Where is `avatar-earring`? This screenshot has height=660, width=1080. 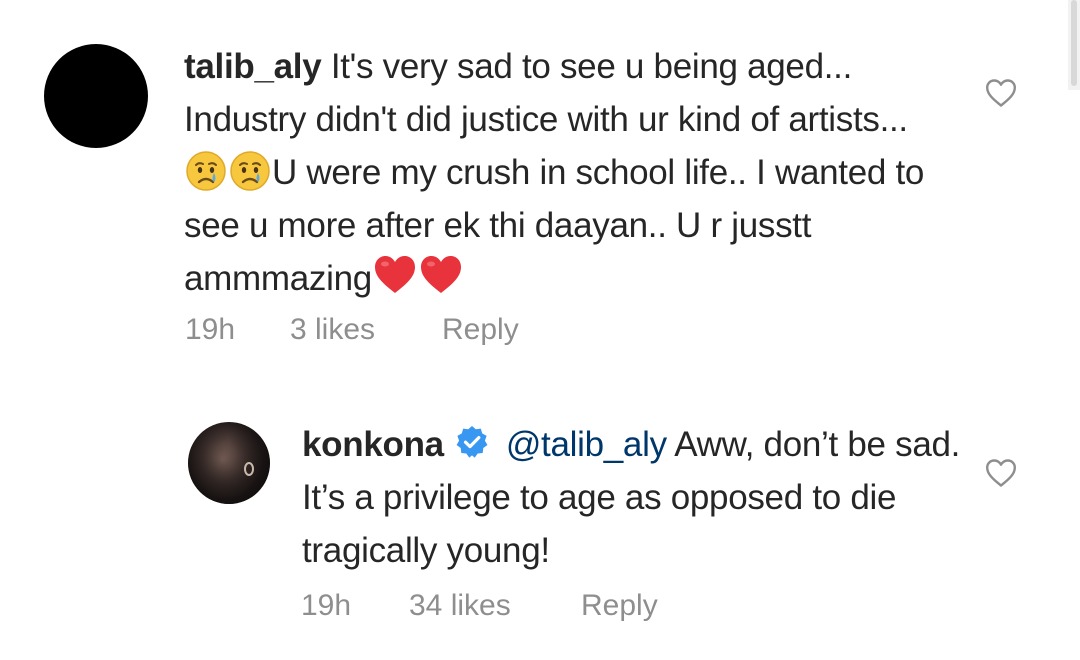 avatar-earring is located at coordinates (249, 469).